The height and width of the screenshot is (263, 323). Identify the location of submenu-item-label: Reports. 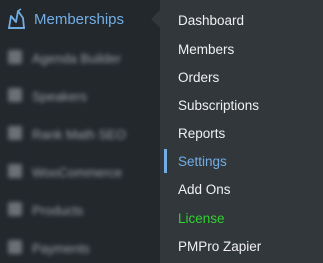
(202, 133).